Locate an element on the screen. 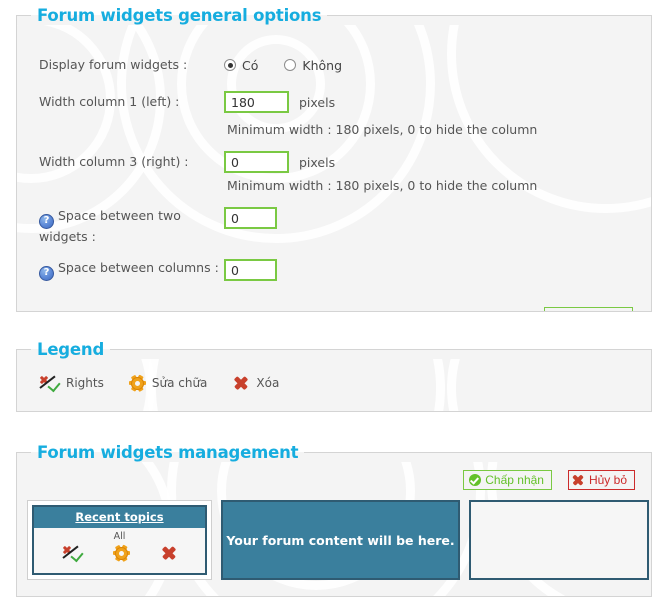 The height and width of the screenshot is (600, 669). delete-x-icon-widget is located at coordinates (169, 553).